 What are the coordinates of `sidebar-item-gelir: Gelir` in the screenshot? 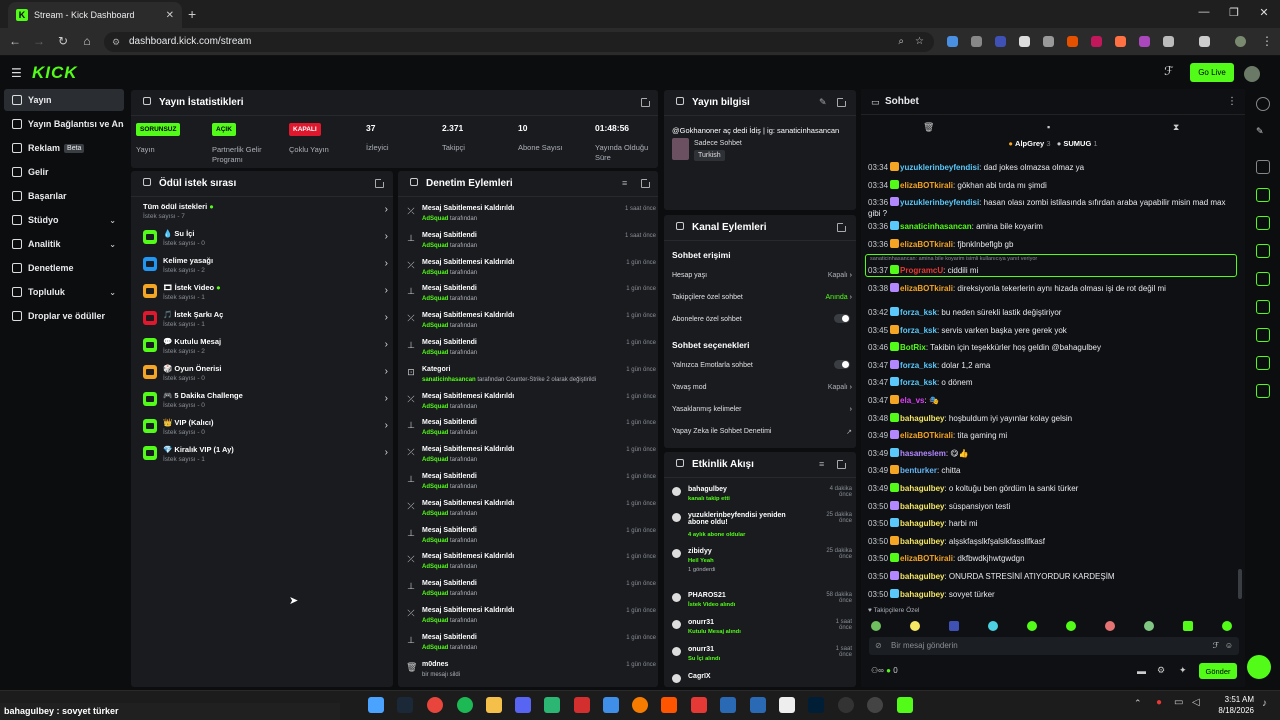 It's located at (64, 172).